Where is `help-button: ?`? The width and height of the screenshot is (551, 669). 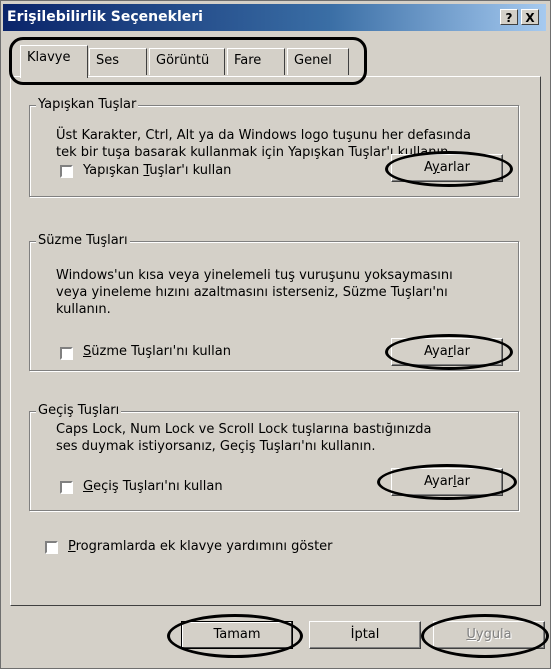 help-button: ? is located at coordinates (509, 17).